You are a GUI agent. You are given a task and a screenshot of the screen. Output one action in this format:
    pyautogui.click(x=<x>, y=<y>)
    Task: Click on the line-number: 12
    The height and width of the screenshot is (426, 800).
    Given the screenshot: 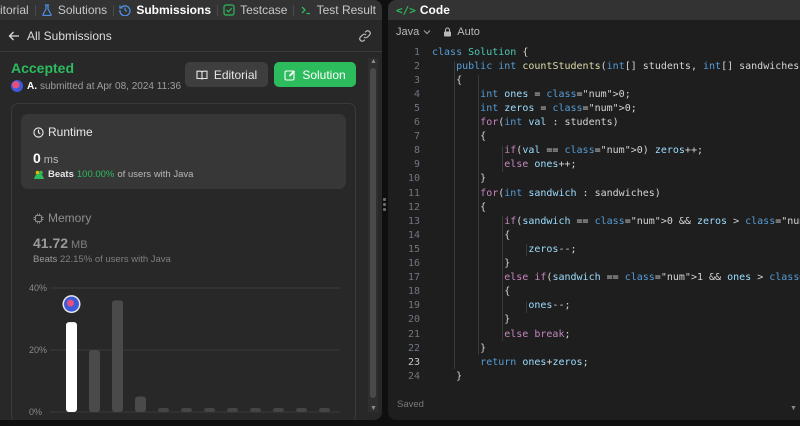 What is the action you would take?
    pyautogui.click(x=413, y=207)
    